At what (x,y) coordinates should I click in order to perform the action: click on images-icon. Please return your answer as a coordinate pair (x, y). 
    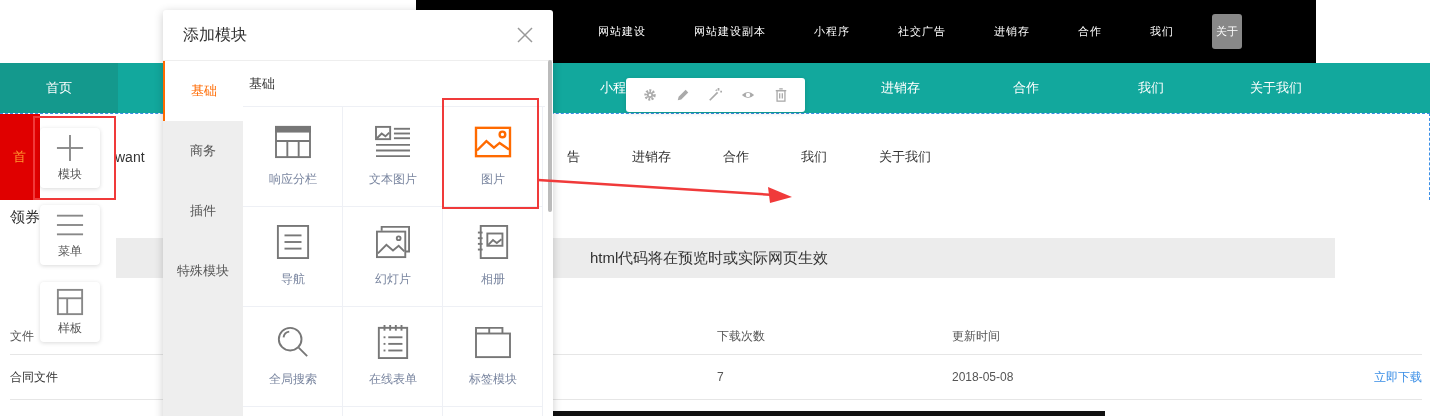
    Looking at the image, I should click on (392, 242).